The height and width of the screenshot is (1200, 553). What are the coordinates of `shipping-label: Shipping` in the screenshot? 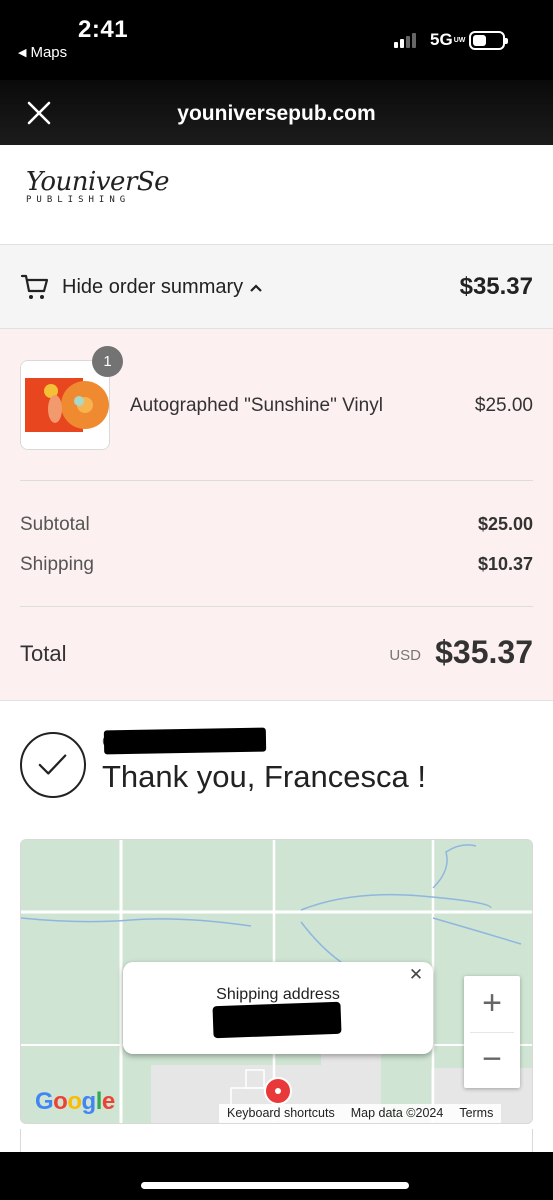 It's located at (57, 564).